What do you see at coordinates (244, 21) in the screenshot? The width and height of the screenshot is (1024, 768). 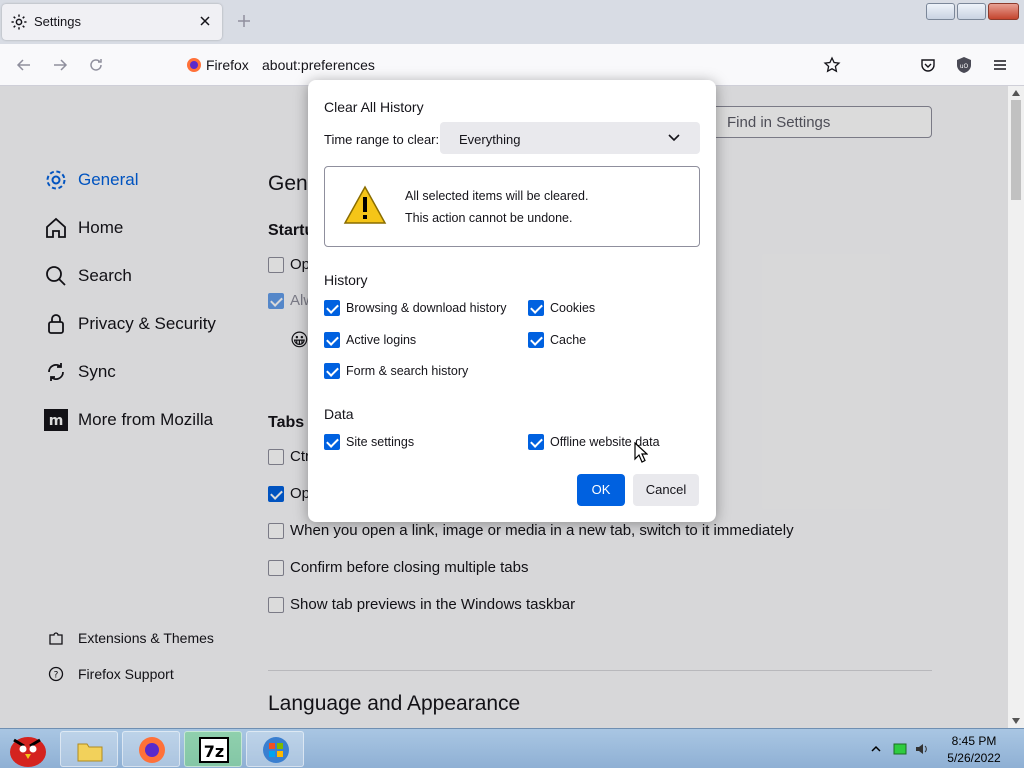 I see `plus-icon` at bounding box center [244, 21].